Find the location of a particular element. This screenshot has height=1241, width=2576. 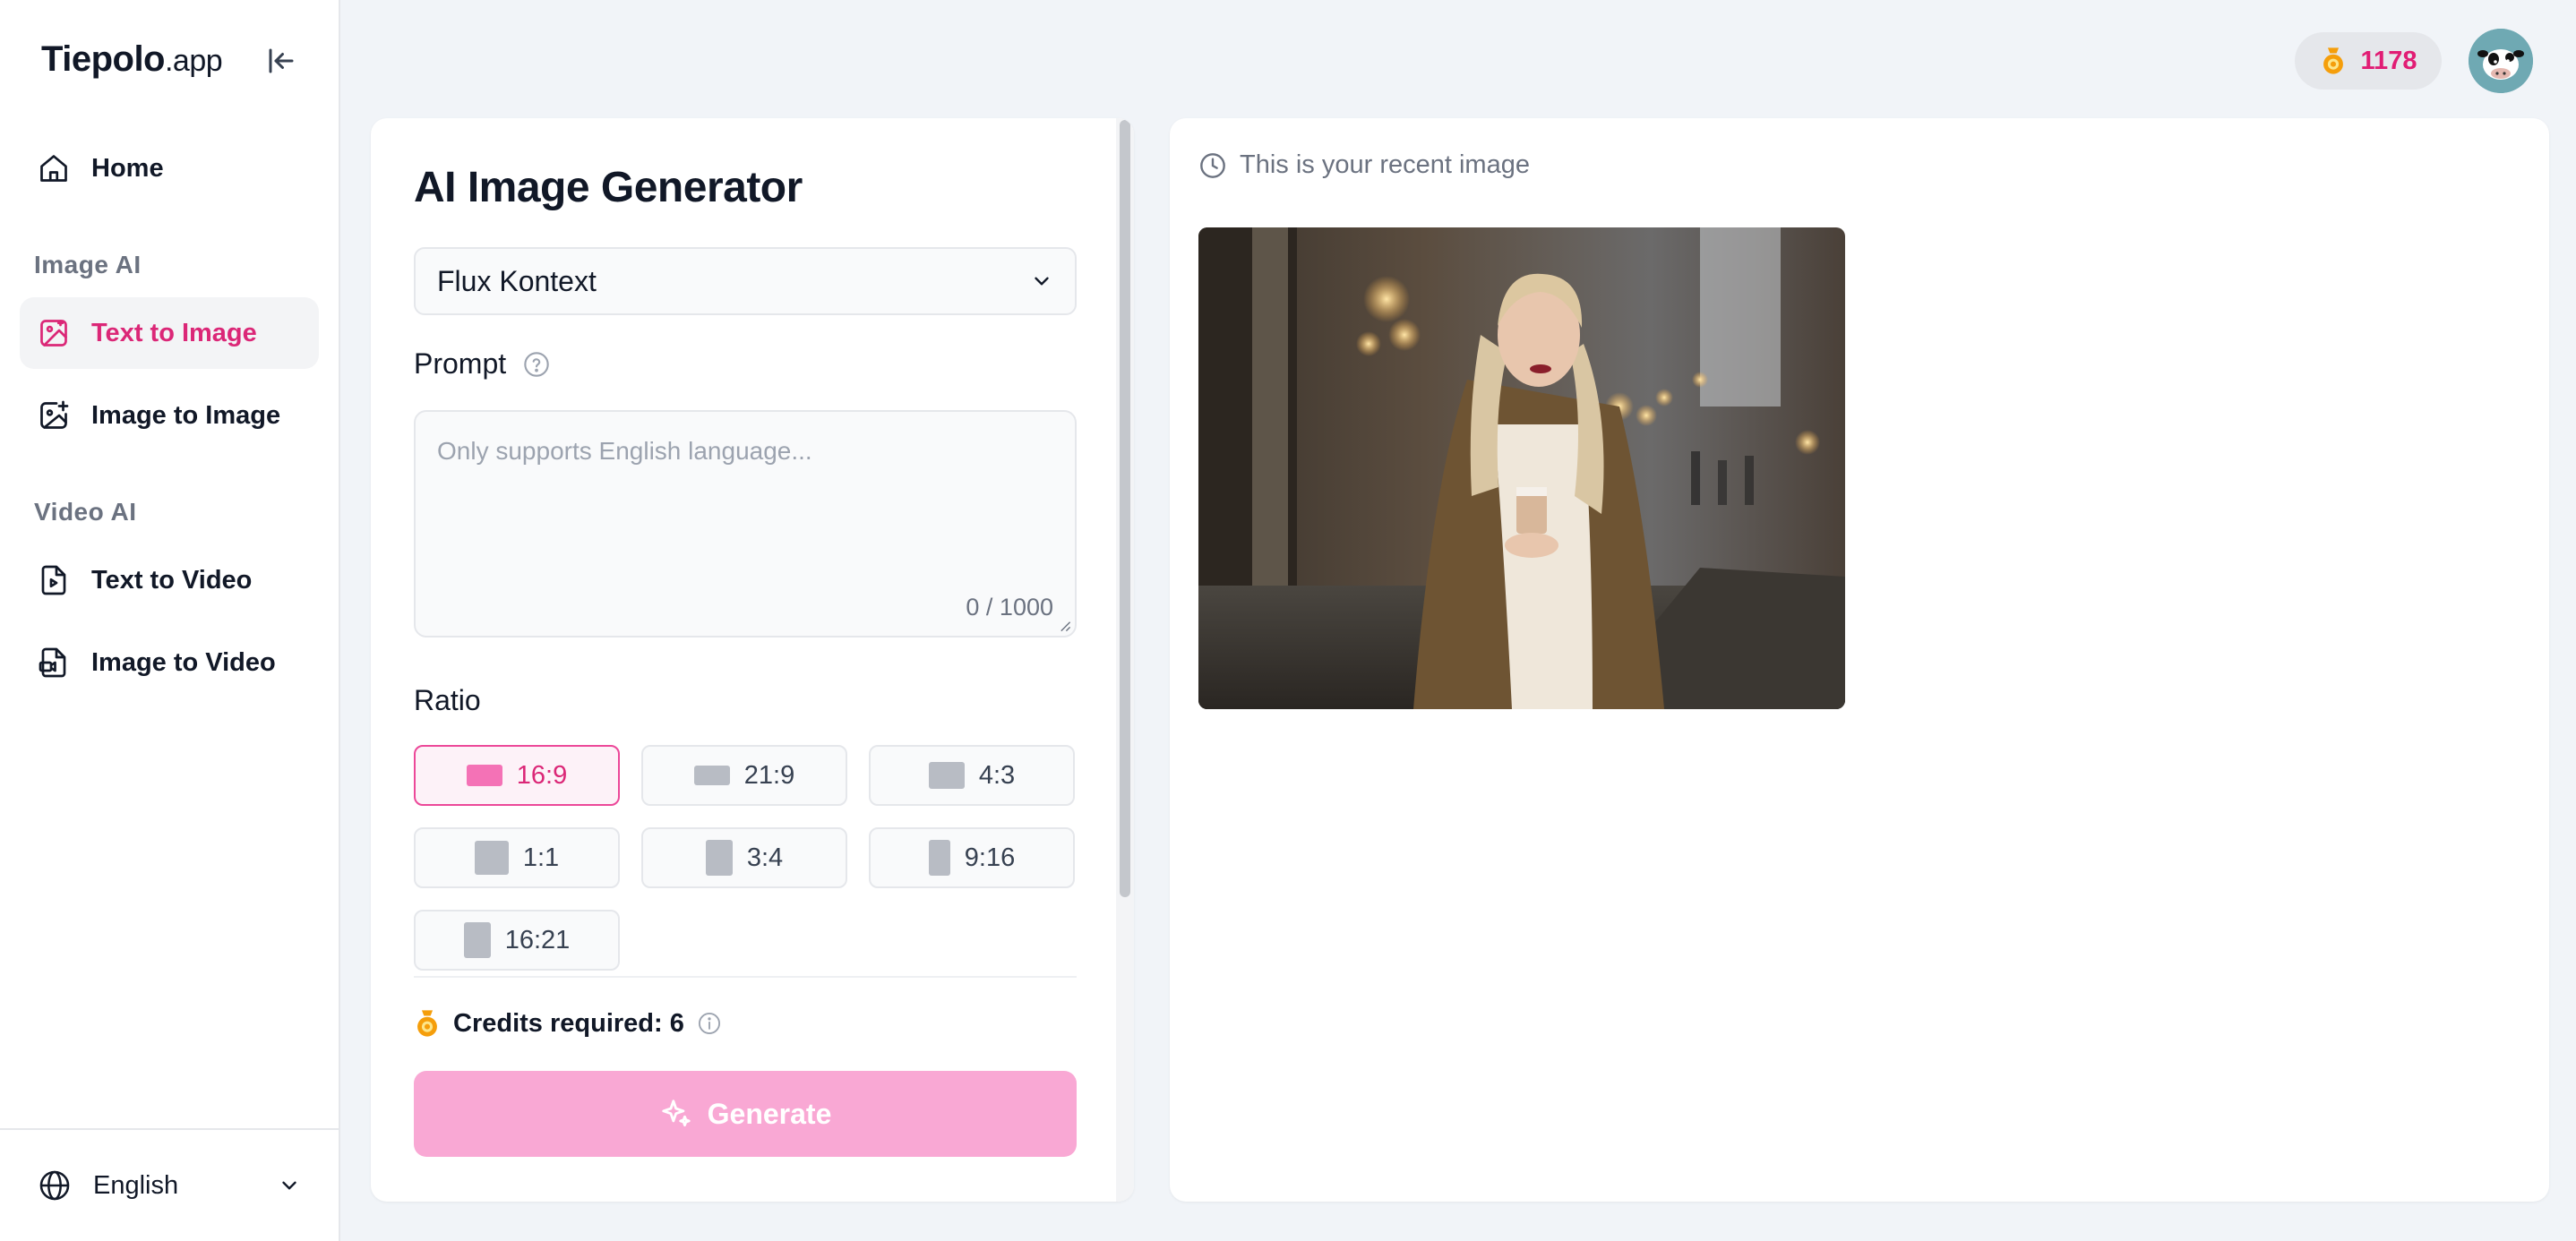

prompt-label-text: Prompt is located at coordinates (460, 363).